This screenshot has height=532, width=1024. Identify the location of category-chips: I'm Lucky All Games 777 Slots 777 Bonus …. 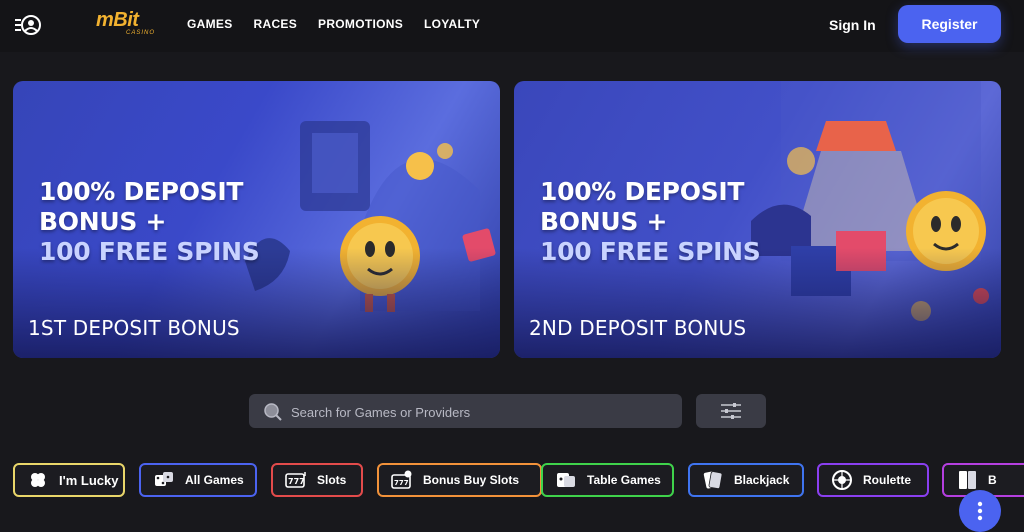
(518, 482).